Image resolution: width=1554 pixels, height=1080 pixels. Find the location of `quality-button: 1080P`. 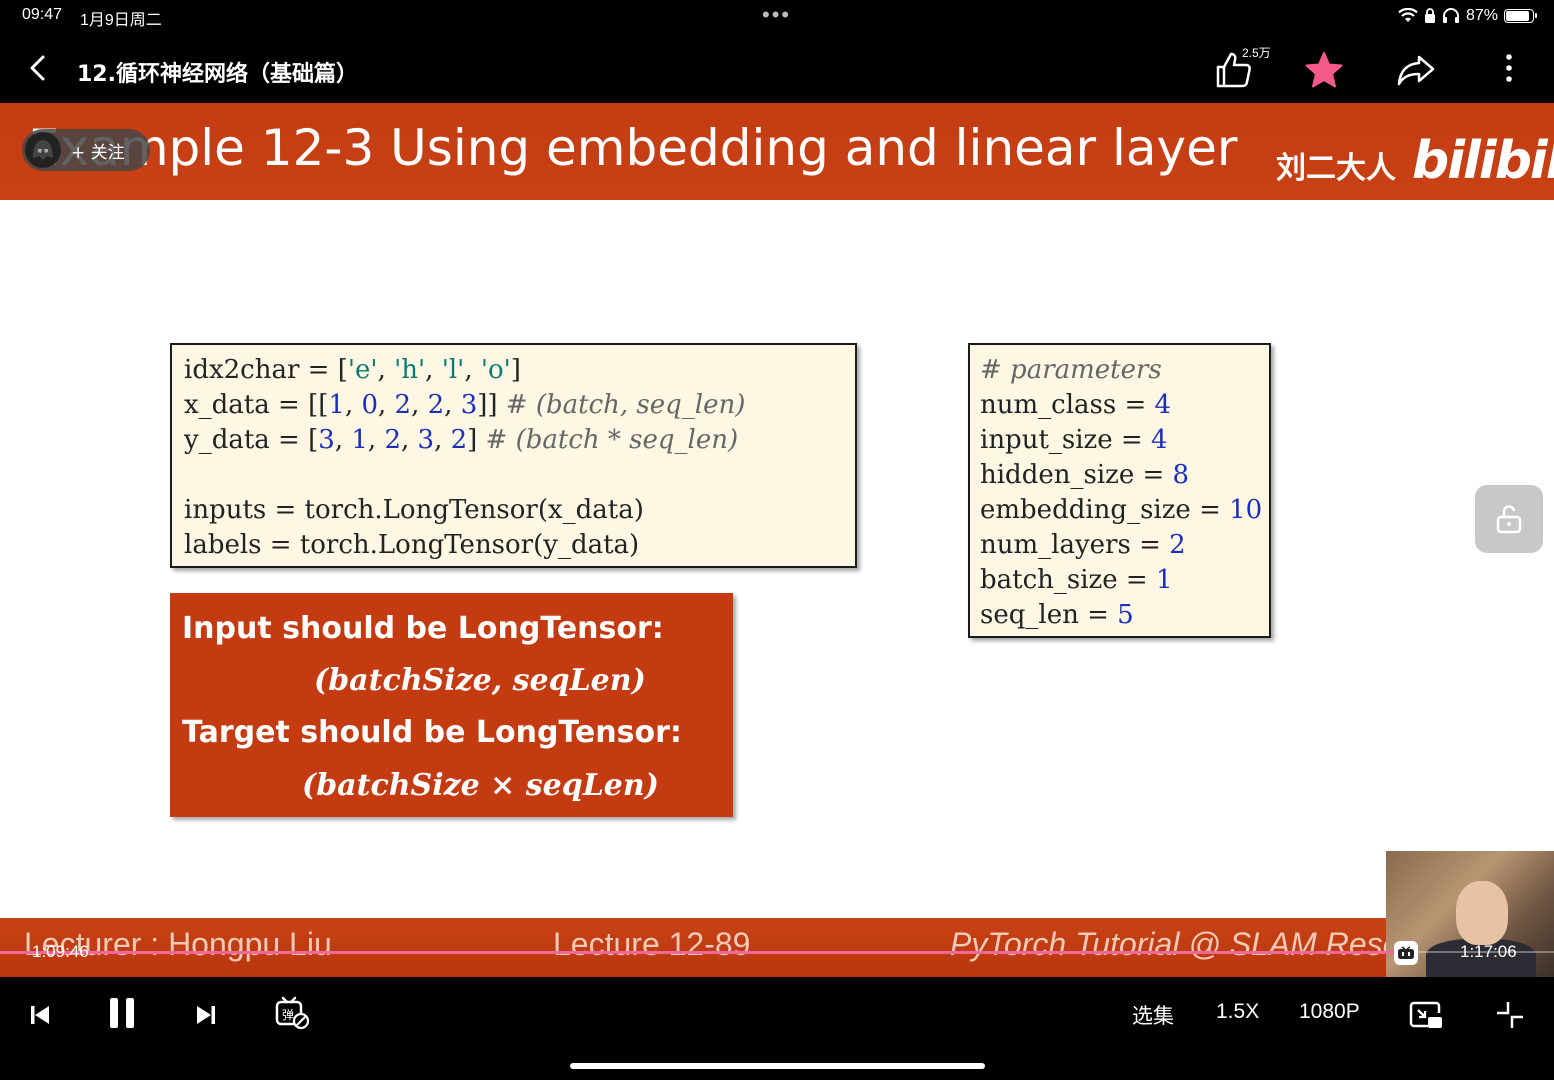

quality-button: 1080P is located at coordinates (1329, 1012).